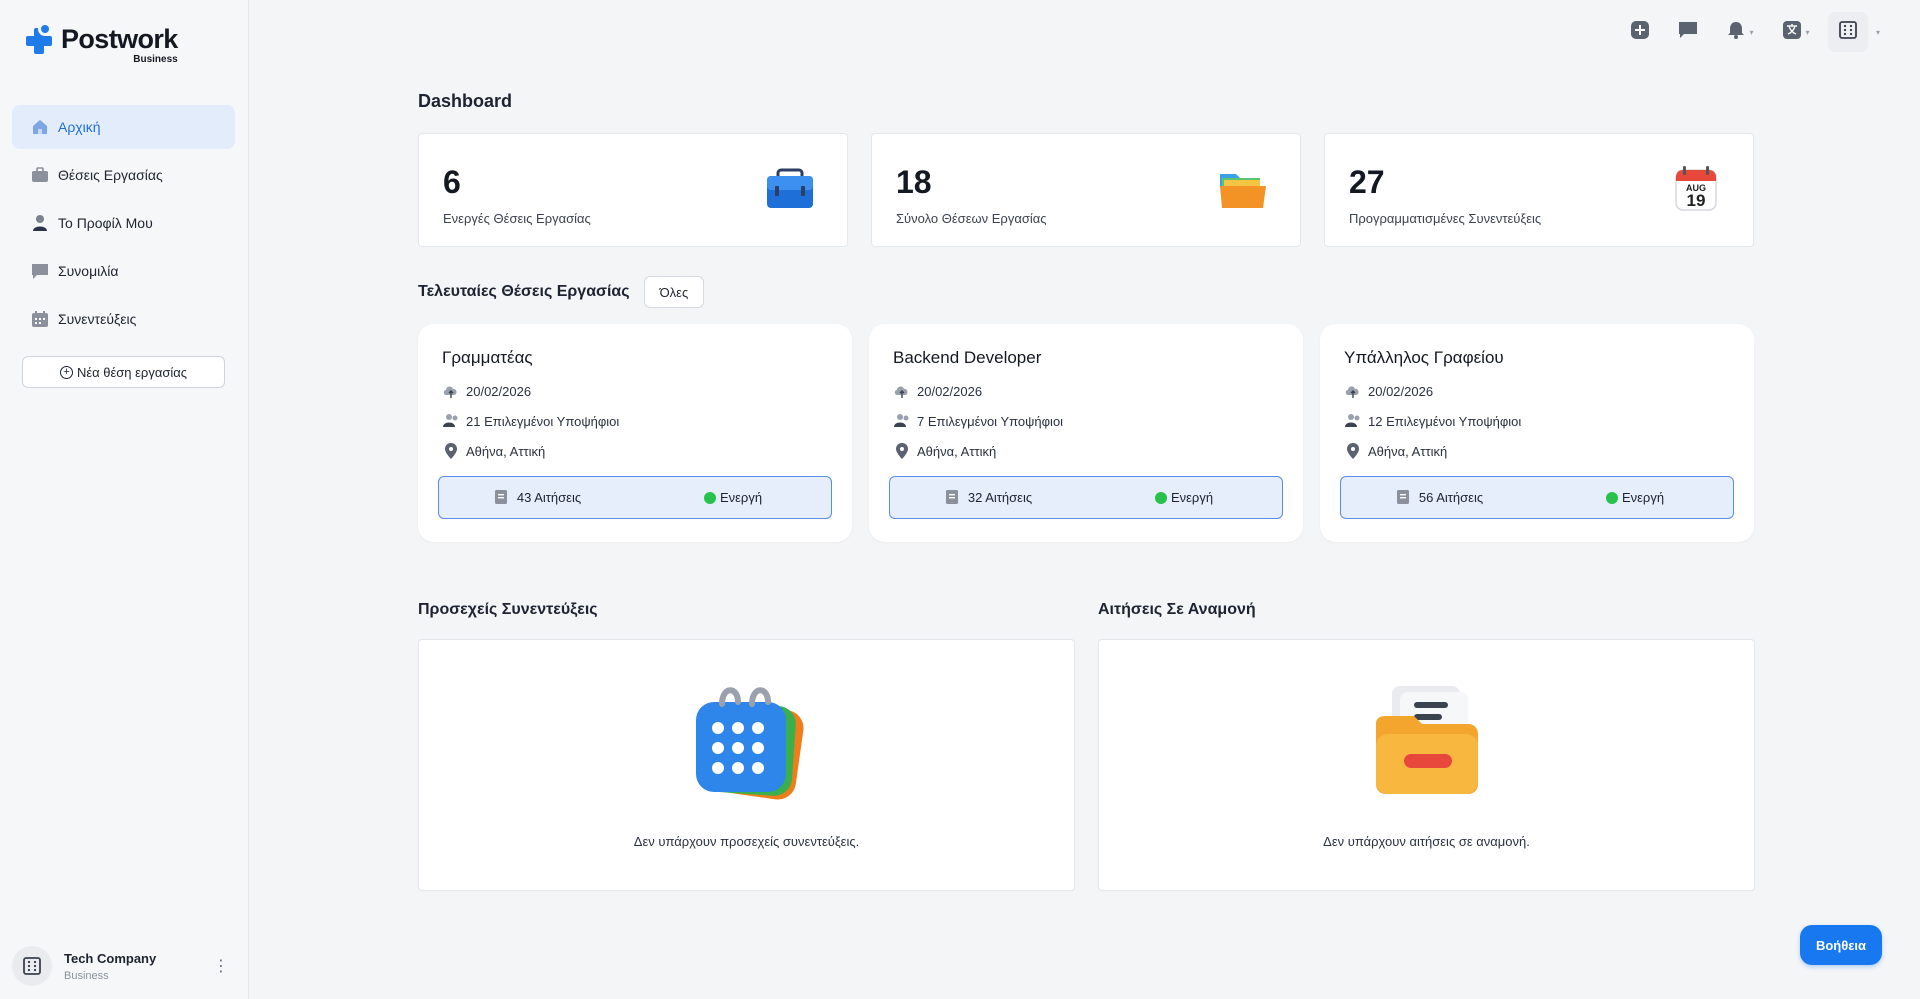 The height and width of the screenshot is (999, 1920). I want to click on page-title: Dashboard, so click(465, 101).